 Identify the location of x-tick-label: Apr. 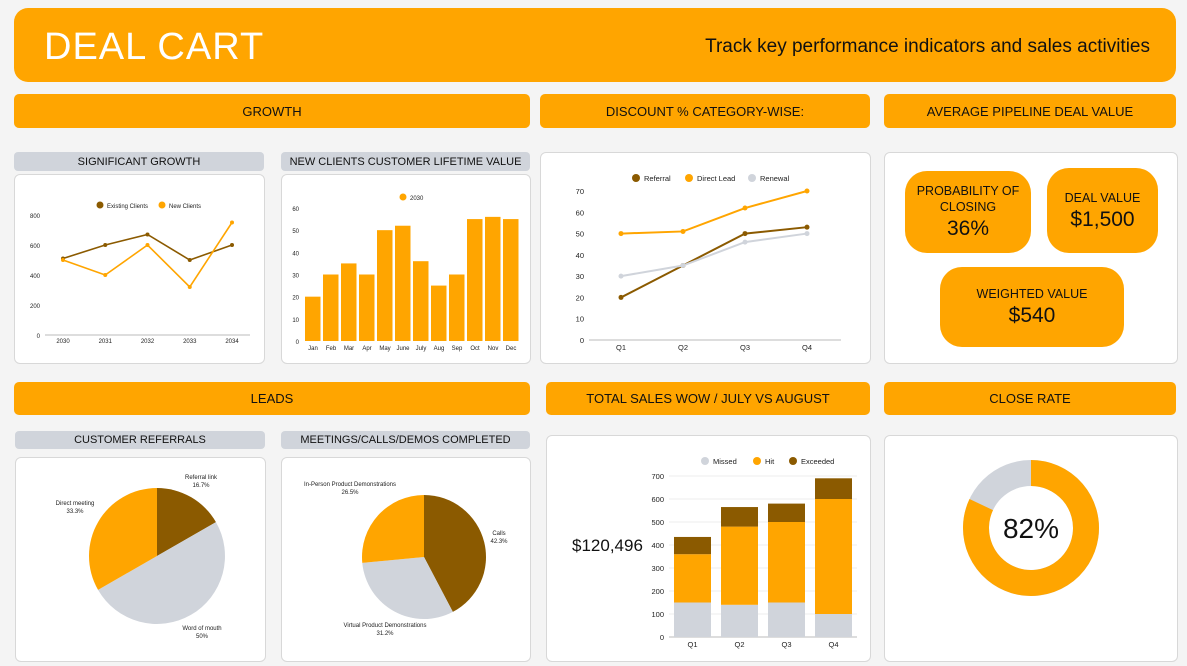
(366, 349).